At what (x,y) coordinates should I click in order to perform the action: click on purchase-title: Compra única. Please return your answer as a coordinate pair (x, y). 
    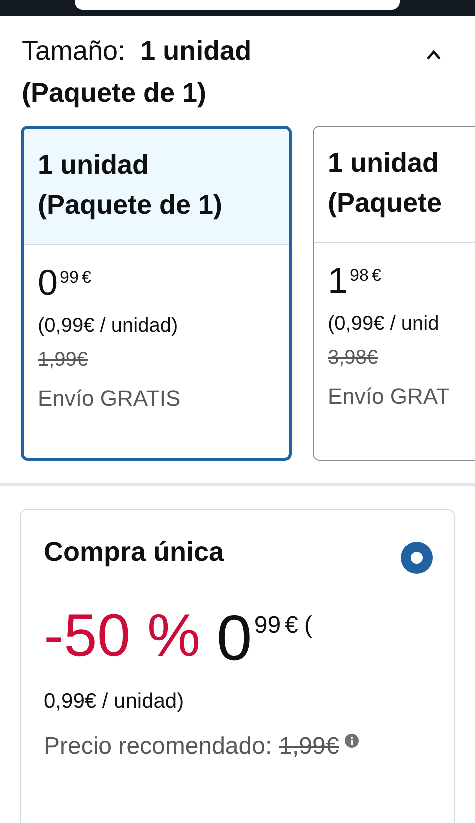
    Looking at the image, I should click on (134, 552).